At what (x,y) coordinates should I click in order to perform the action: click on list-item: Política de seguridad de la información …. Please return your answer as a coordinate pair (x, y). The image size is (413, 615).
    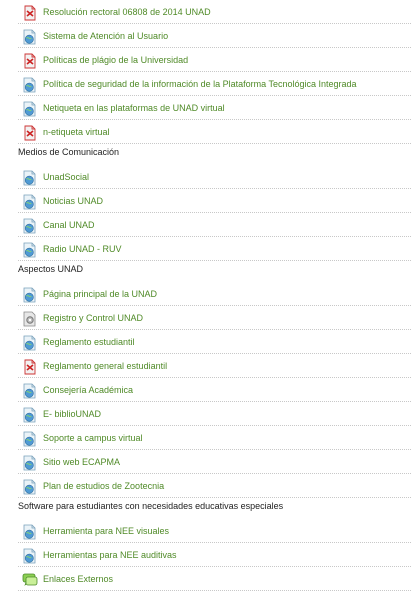
    Looking at the image, I should click on (214, 84).